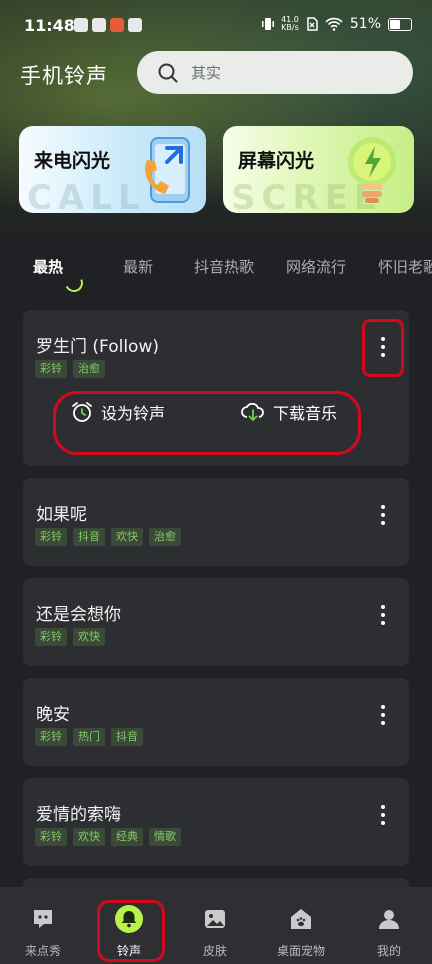  Describe the element at coordinates (216, 522) in the screenshot. I see `song-card: 如果呢 彩铃 抖音 欢快 治愈` at that location.